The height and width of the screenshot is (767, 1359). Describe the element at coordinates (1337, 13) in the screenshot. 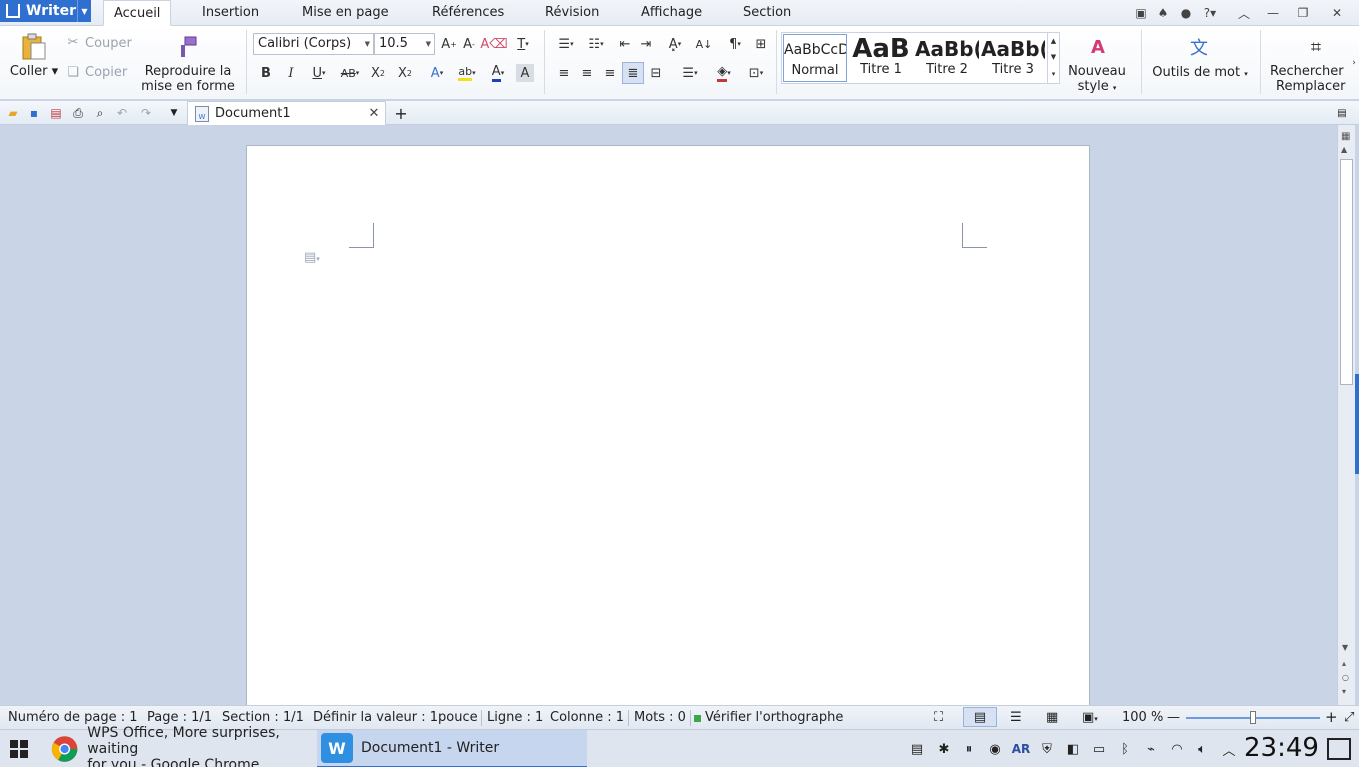

I see `close-icon: ✕` at that location.